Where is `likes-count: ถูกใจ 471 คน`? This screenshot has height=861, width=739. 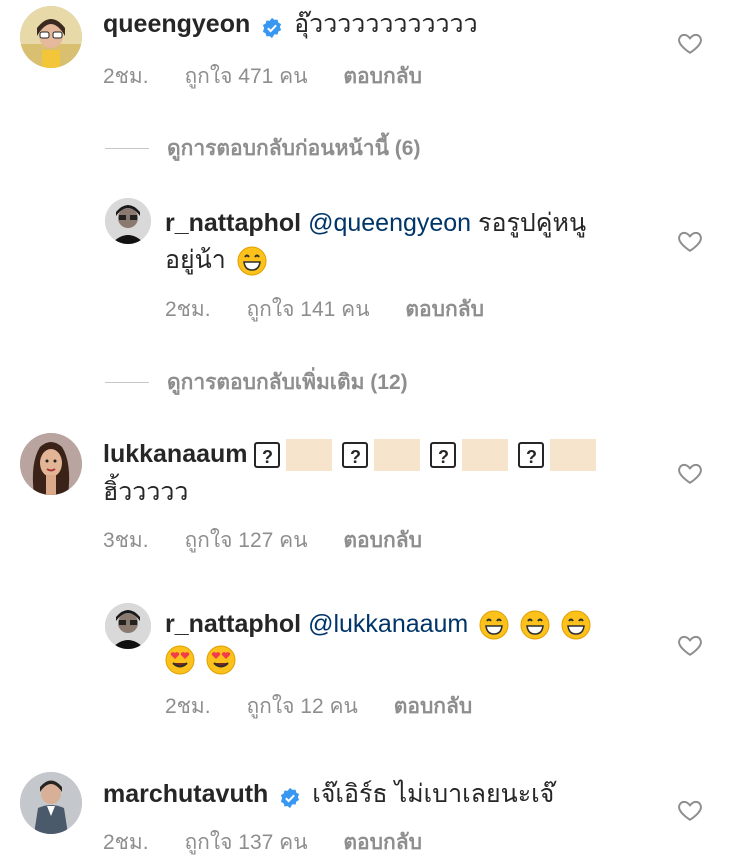
likes-count: ถูกใจ 471 คน is located at coordinates (245, 76).